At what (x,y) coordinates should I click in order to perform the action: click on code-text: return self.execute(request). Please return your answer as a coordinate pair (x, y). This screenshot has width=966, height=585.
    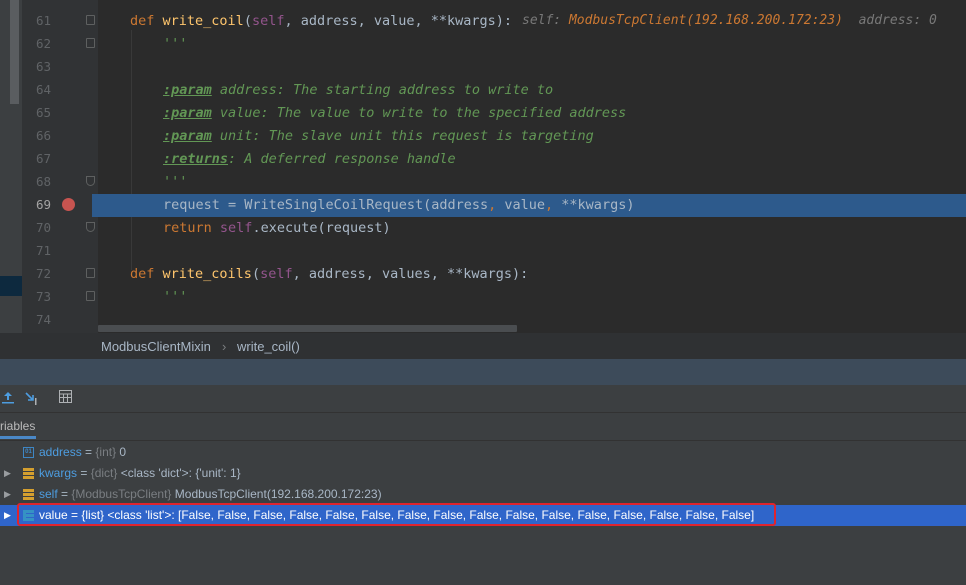
    Looking at the image, I should click on (277, 228).